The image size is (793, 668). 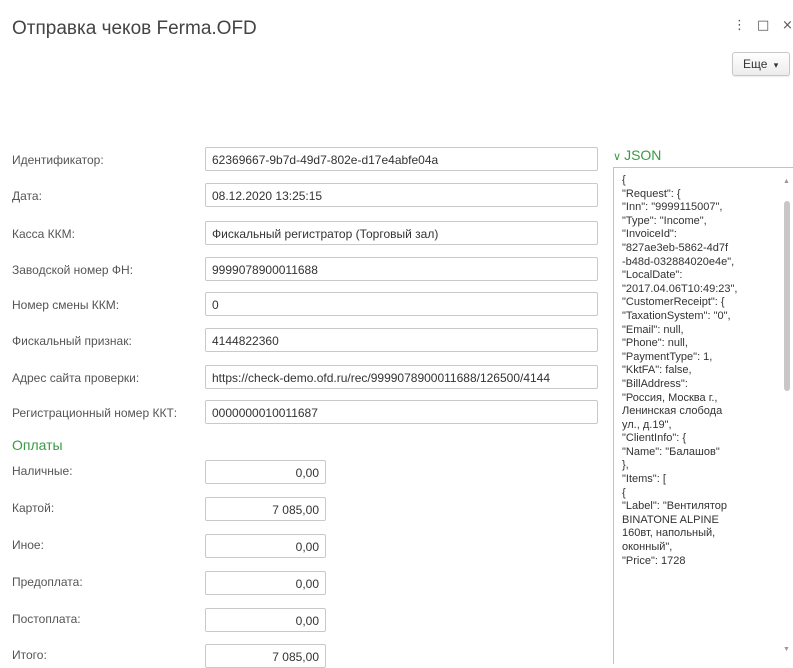 I want to click on fn-serial-label: Заводской номер ФН:, so click(x=73, y=270).